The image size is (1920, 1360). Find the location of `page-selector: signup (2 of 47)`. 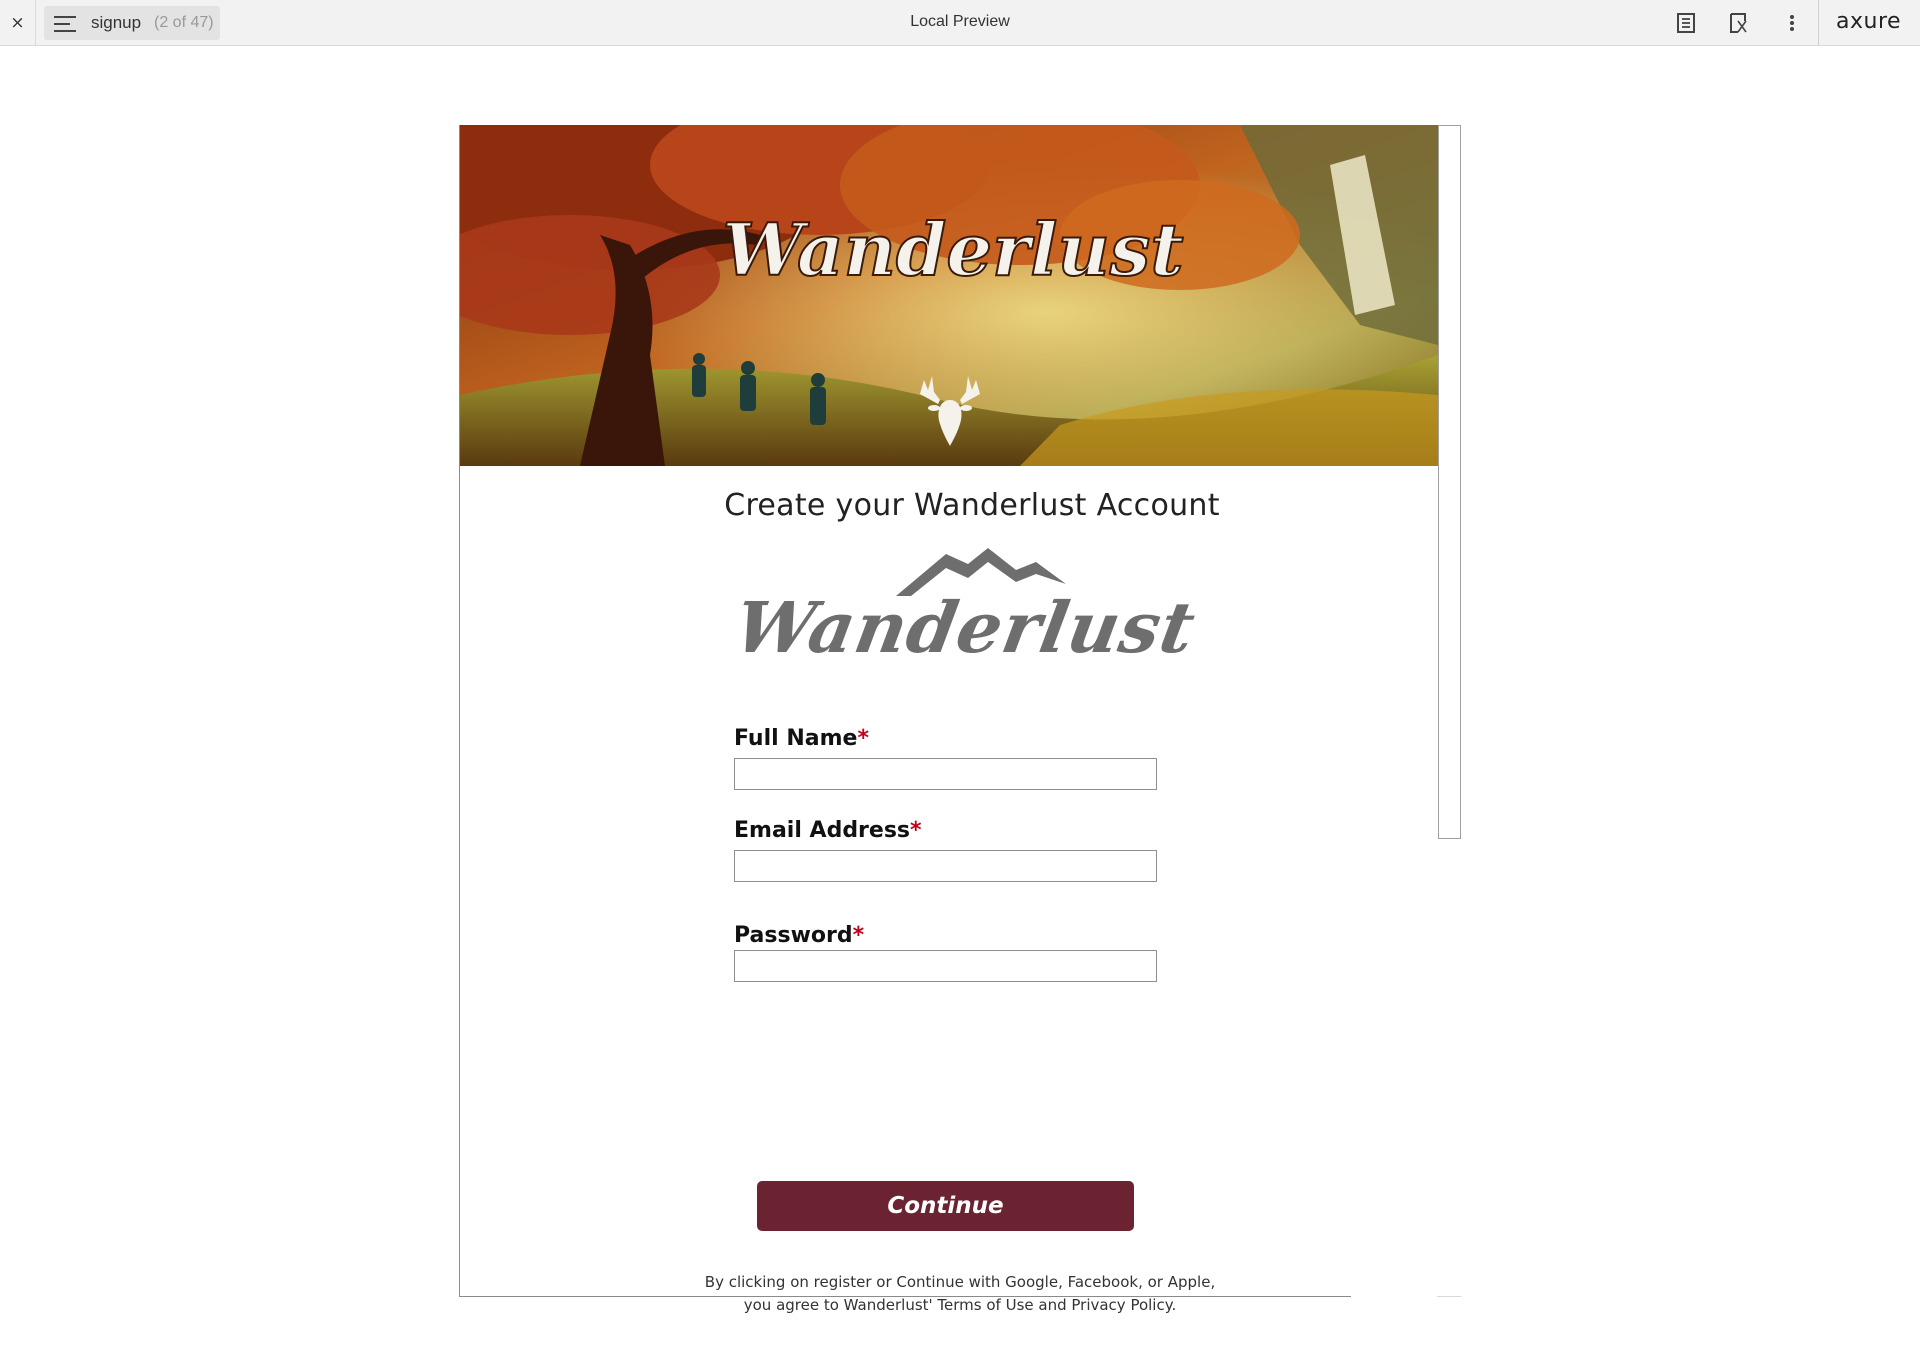

page-selector: signup (2 of 47) is located at coordinates (132, 23).